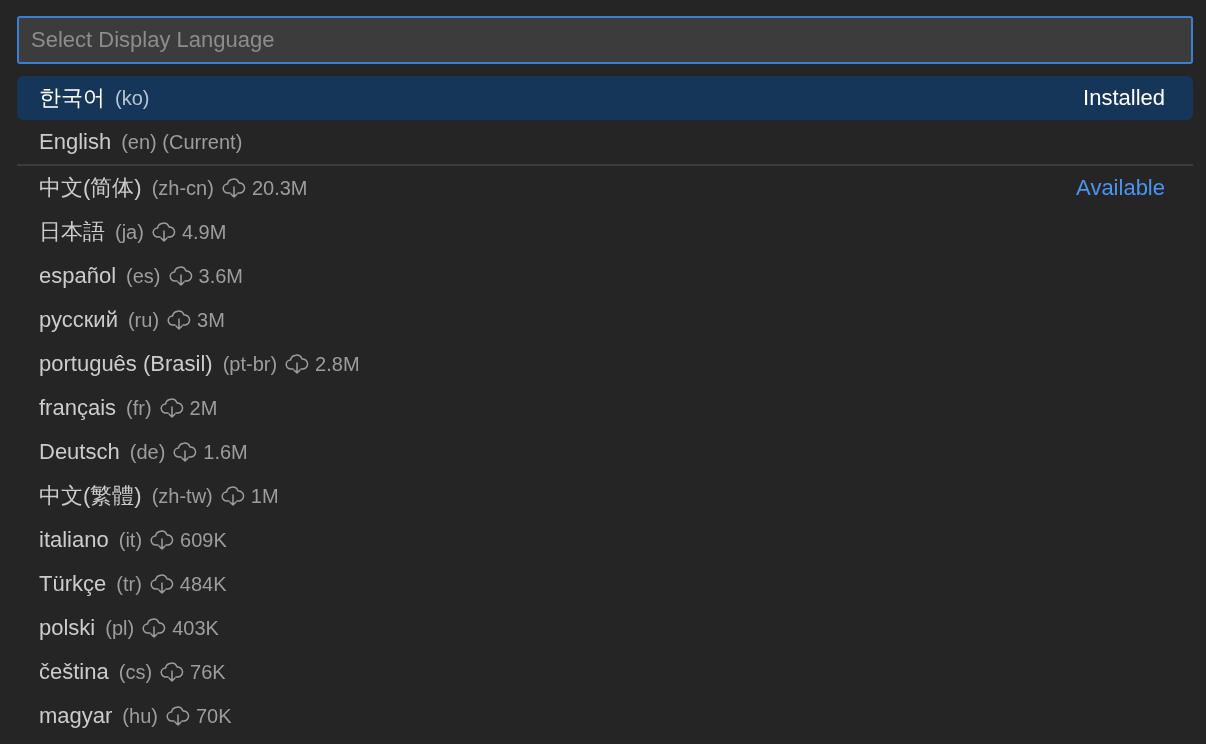 This screenshot has width=1206, height=744. What do you see at coordinates (605, 408) in the screenshot?
I see `language-item: français (fr) 2M` at bounding box center [605, 408].